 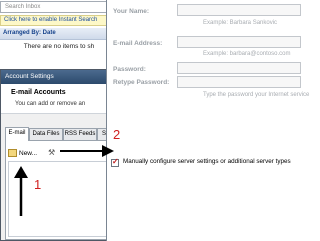 I want to click on your-name-field, so click(x=239, y=10).